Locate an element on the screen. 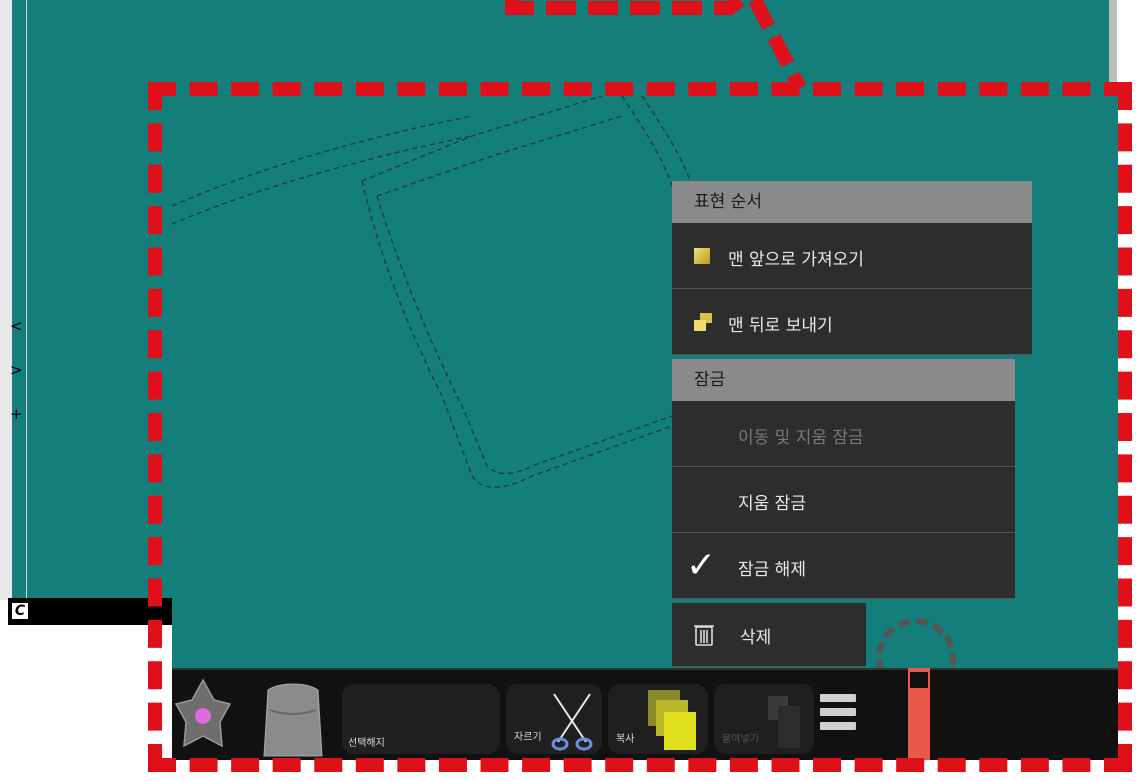 This screenshot has height=781, width=1141. unlock-label: 잠금 해제 is located at coordinates (772, 570).